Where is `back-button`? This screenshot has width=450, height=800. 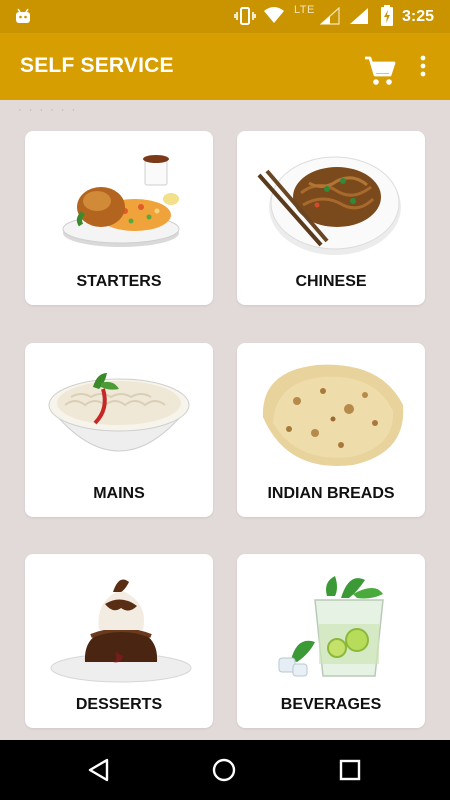
back-button is located at coordinates (99, 772).